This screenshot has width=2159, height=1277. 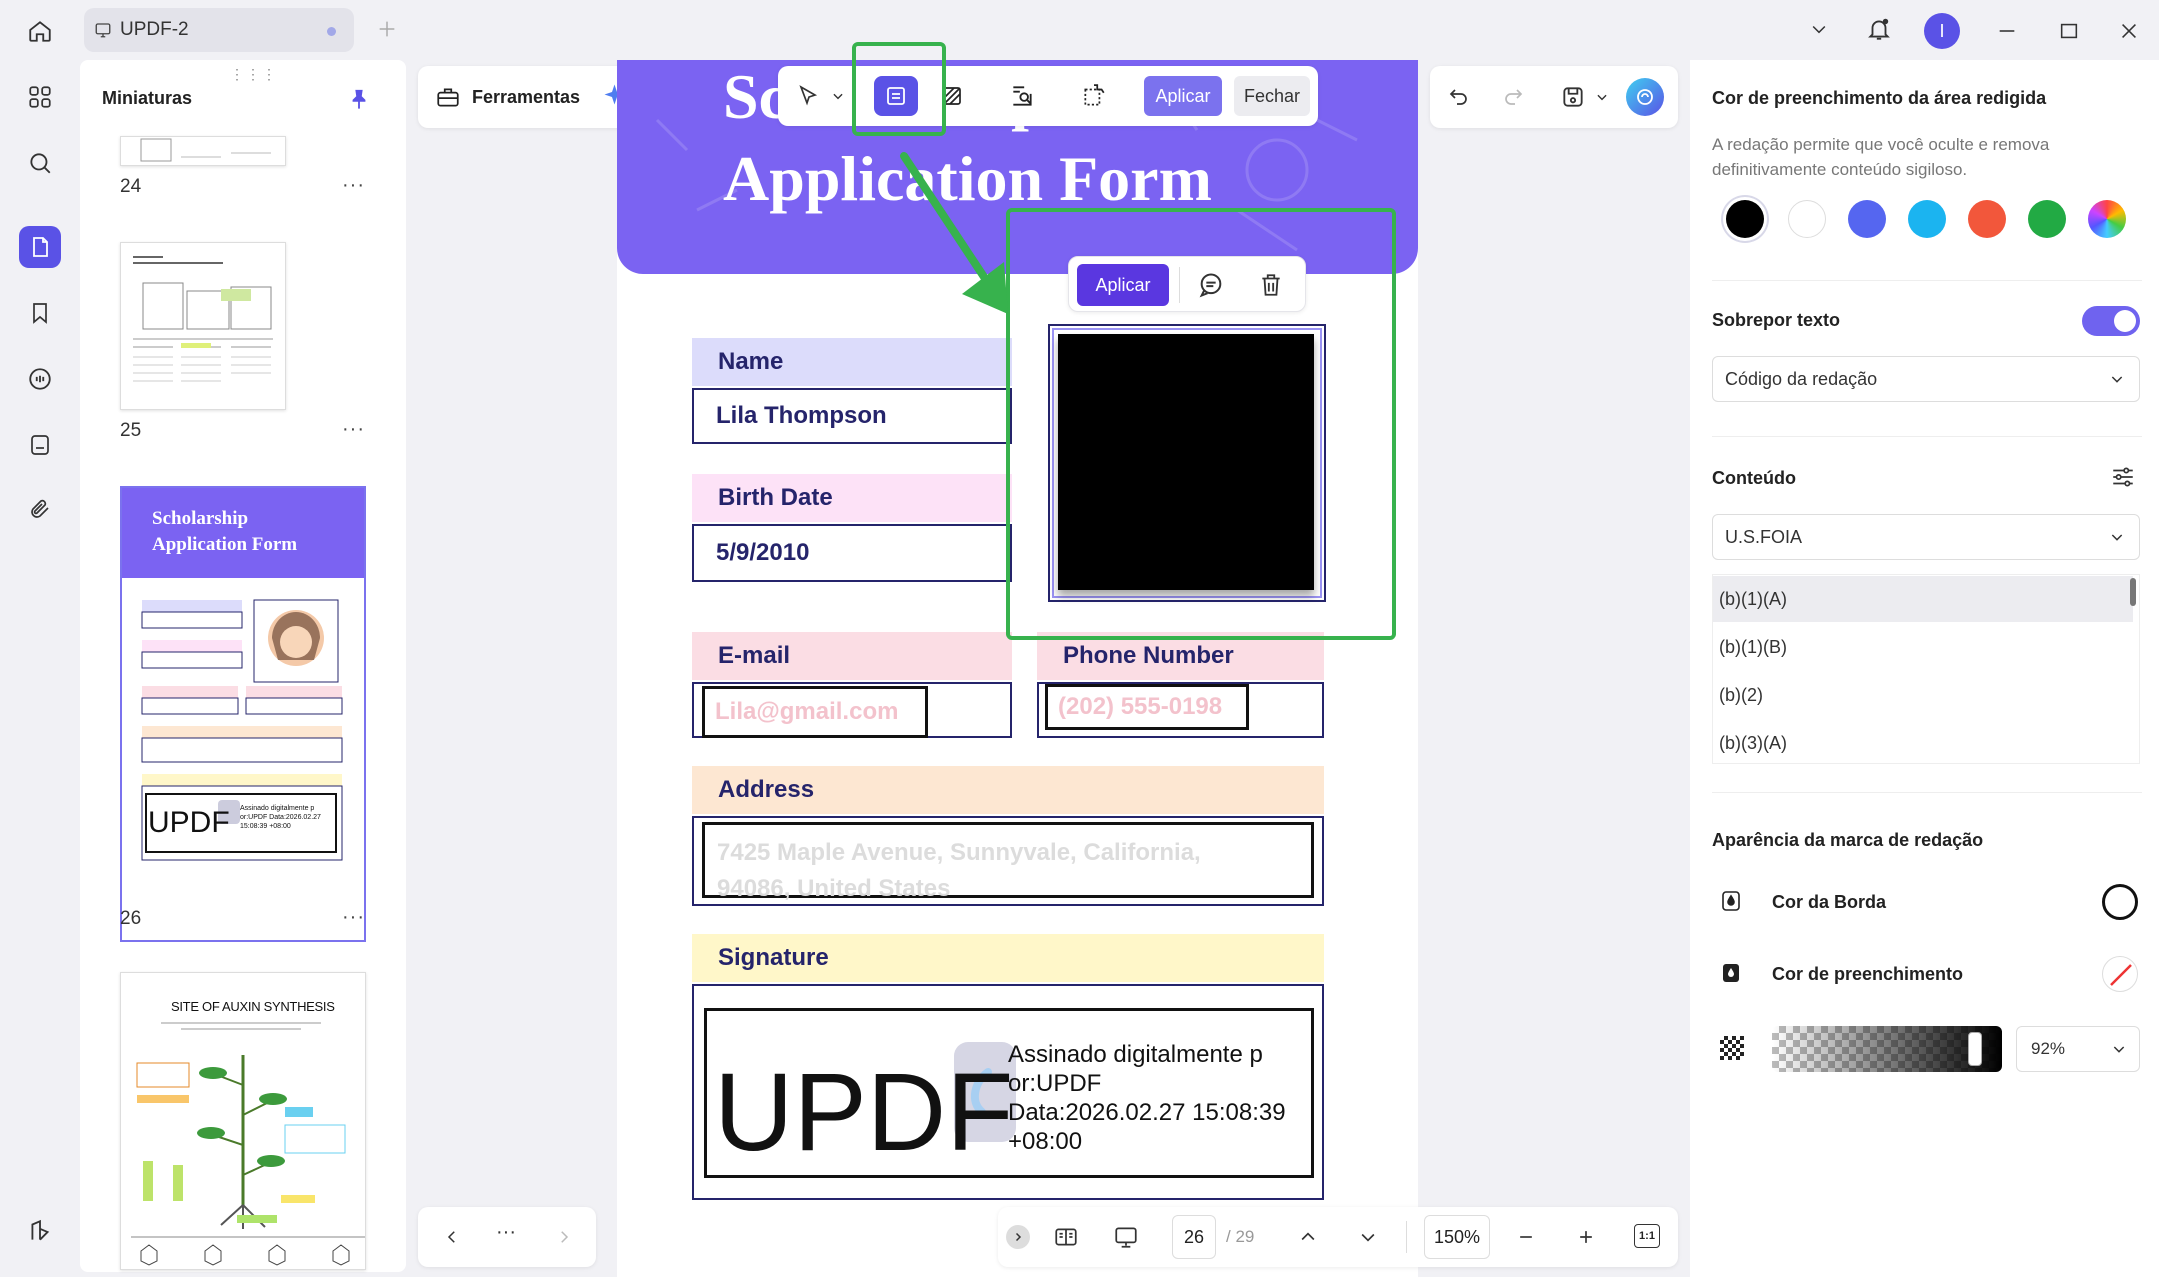 What do you see at coordinates (359, 99) in the screenshot?
I see `pin-icon` at bounding box center [359, 99].